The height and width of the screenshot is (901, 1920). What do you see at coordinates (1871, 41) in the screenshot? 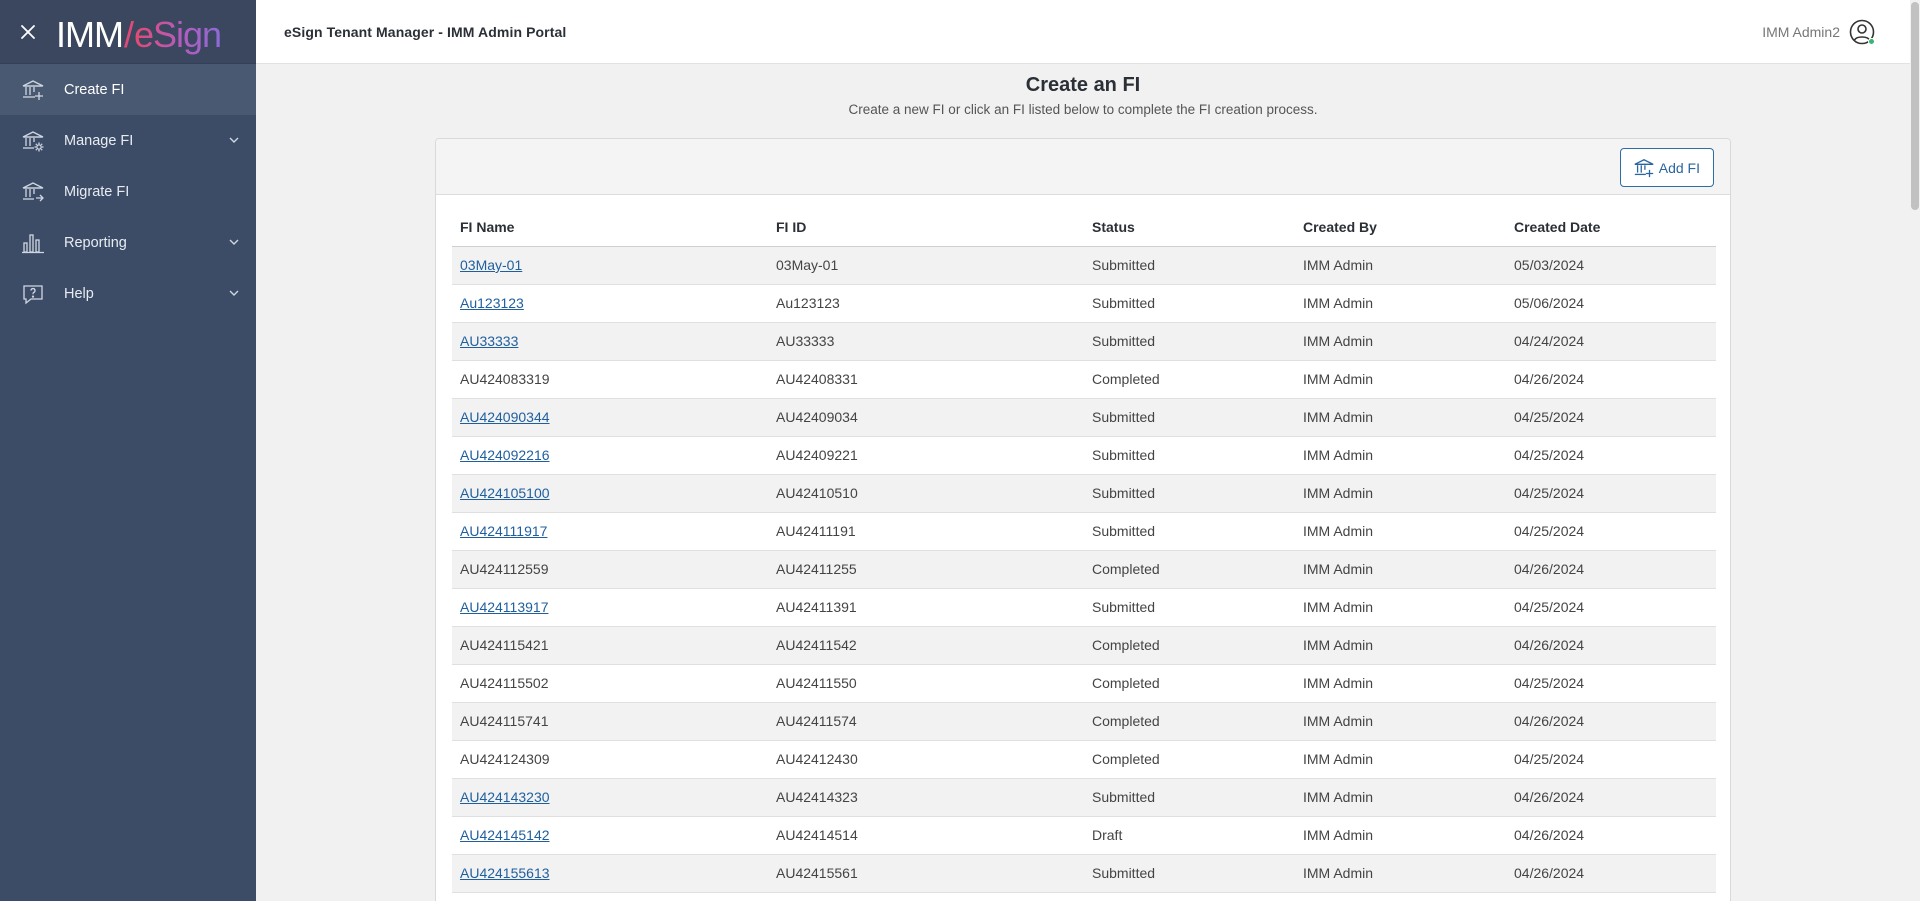
I see `online-status-dot` at bounding box center [1871, 41].